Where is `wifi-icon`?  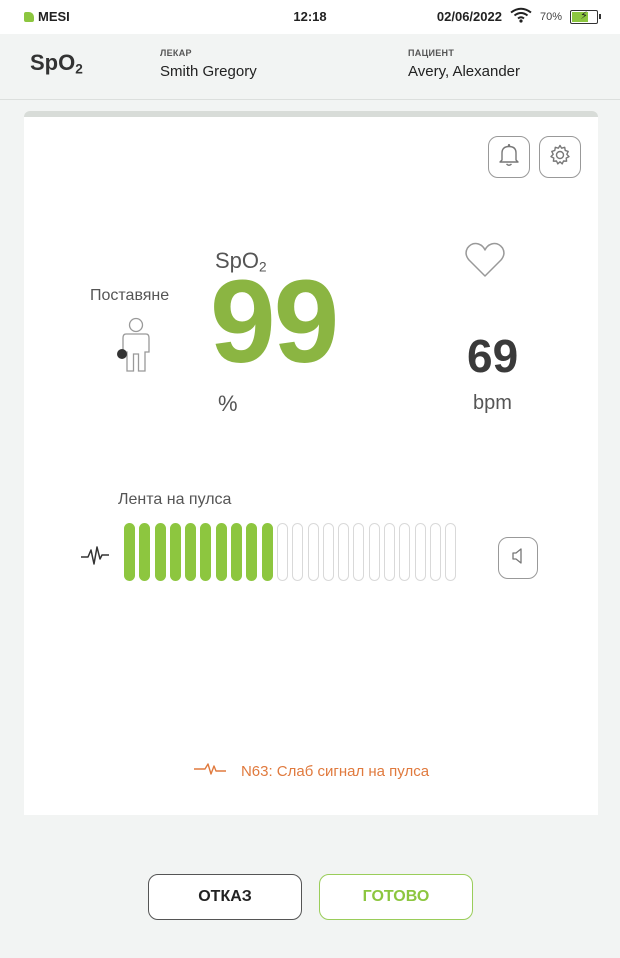
wifi-icon is located at coordinates (521, 16).